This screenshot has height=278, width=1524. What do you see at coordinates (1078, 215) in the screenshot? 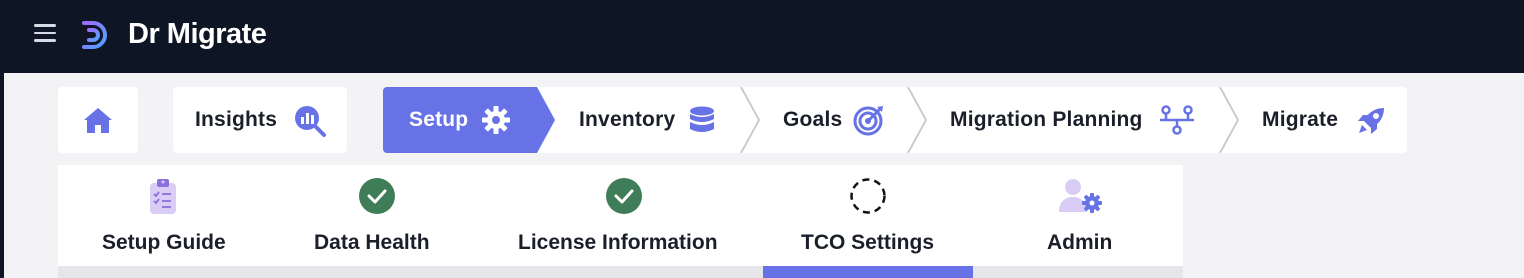
I see `tab-admin: Admin` at bounding box center [1078, 215].